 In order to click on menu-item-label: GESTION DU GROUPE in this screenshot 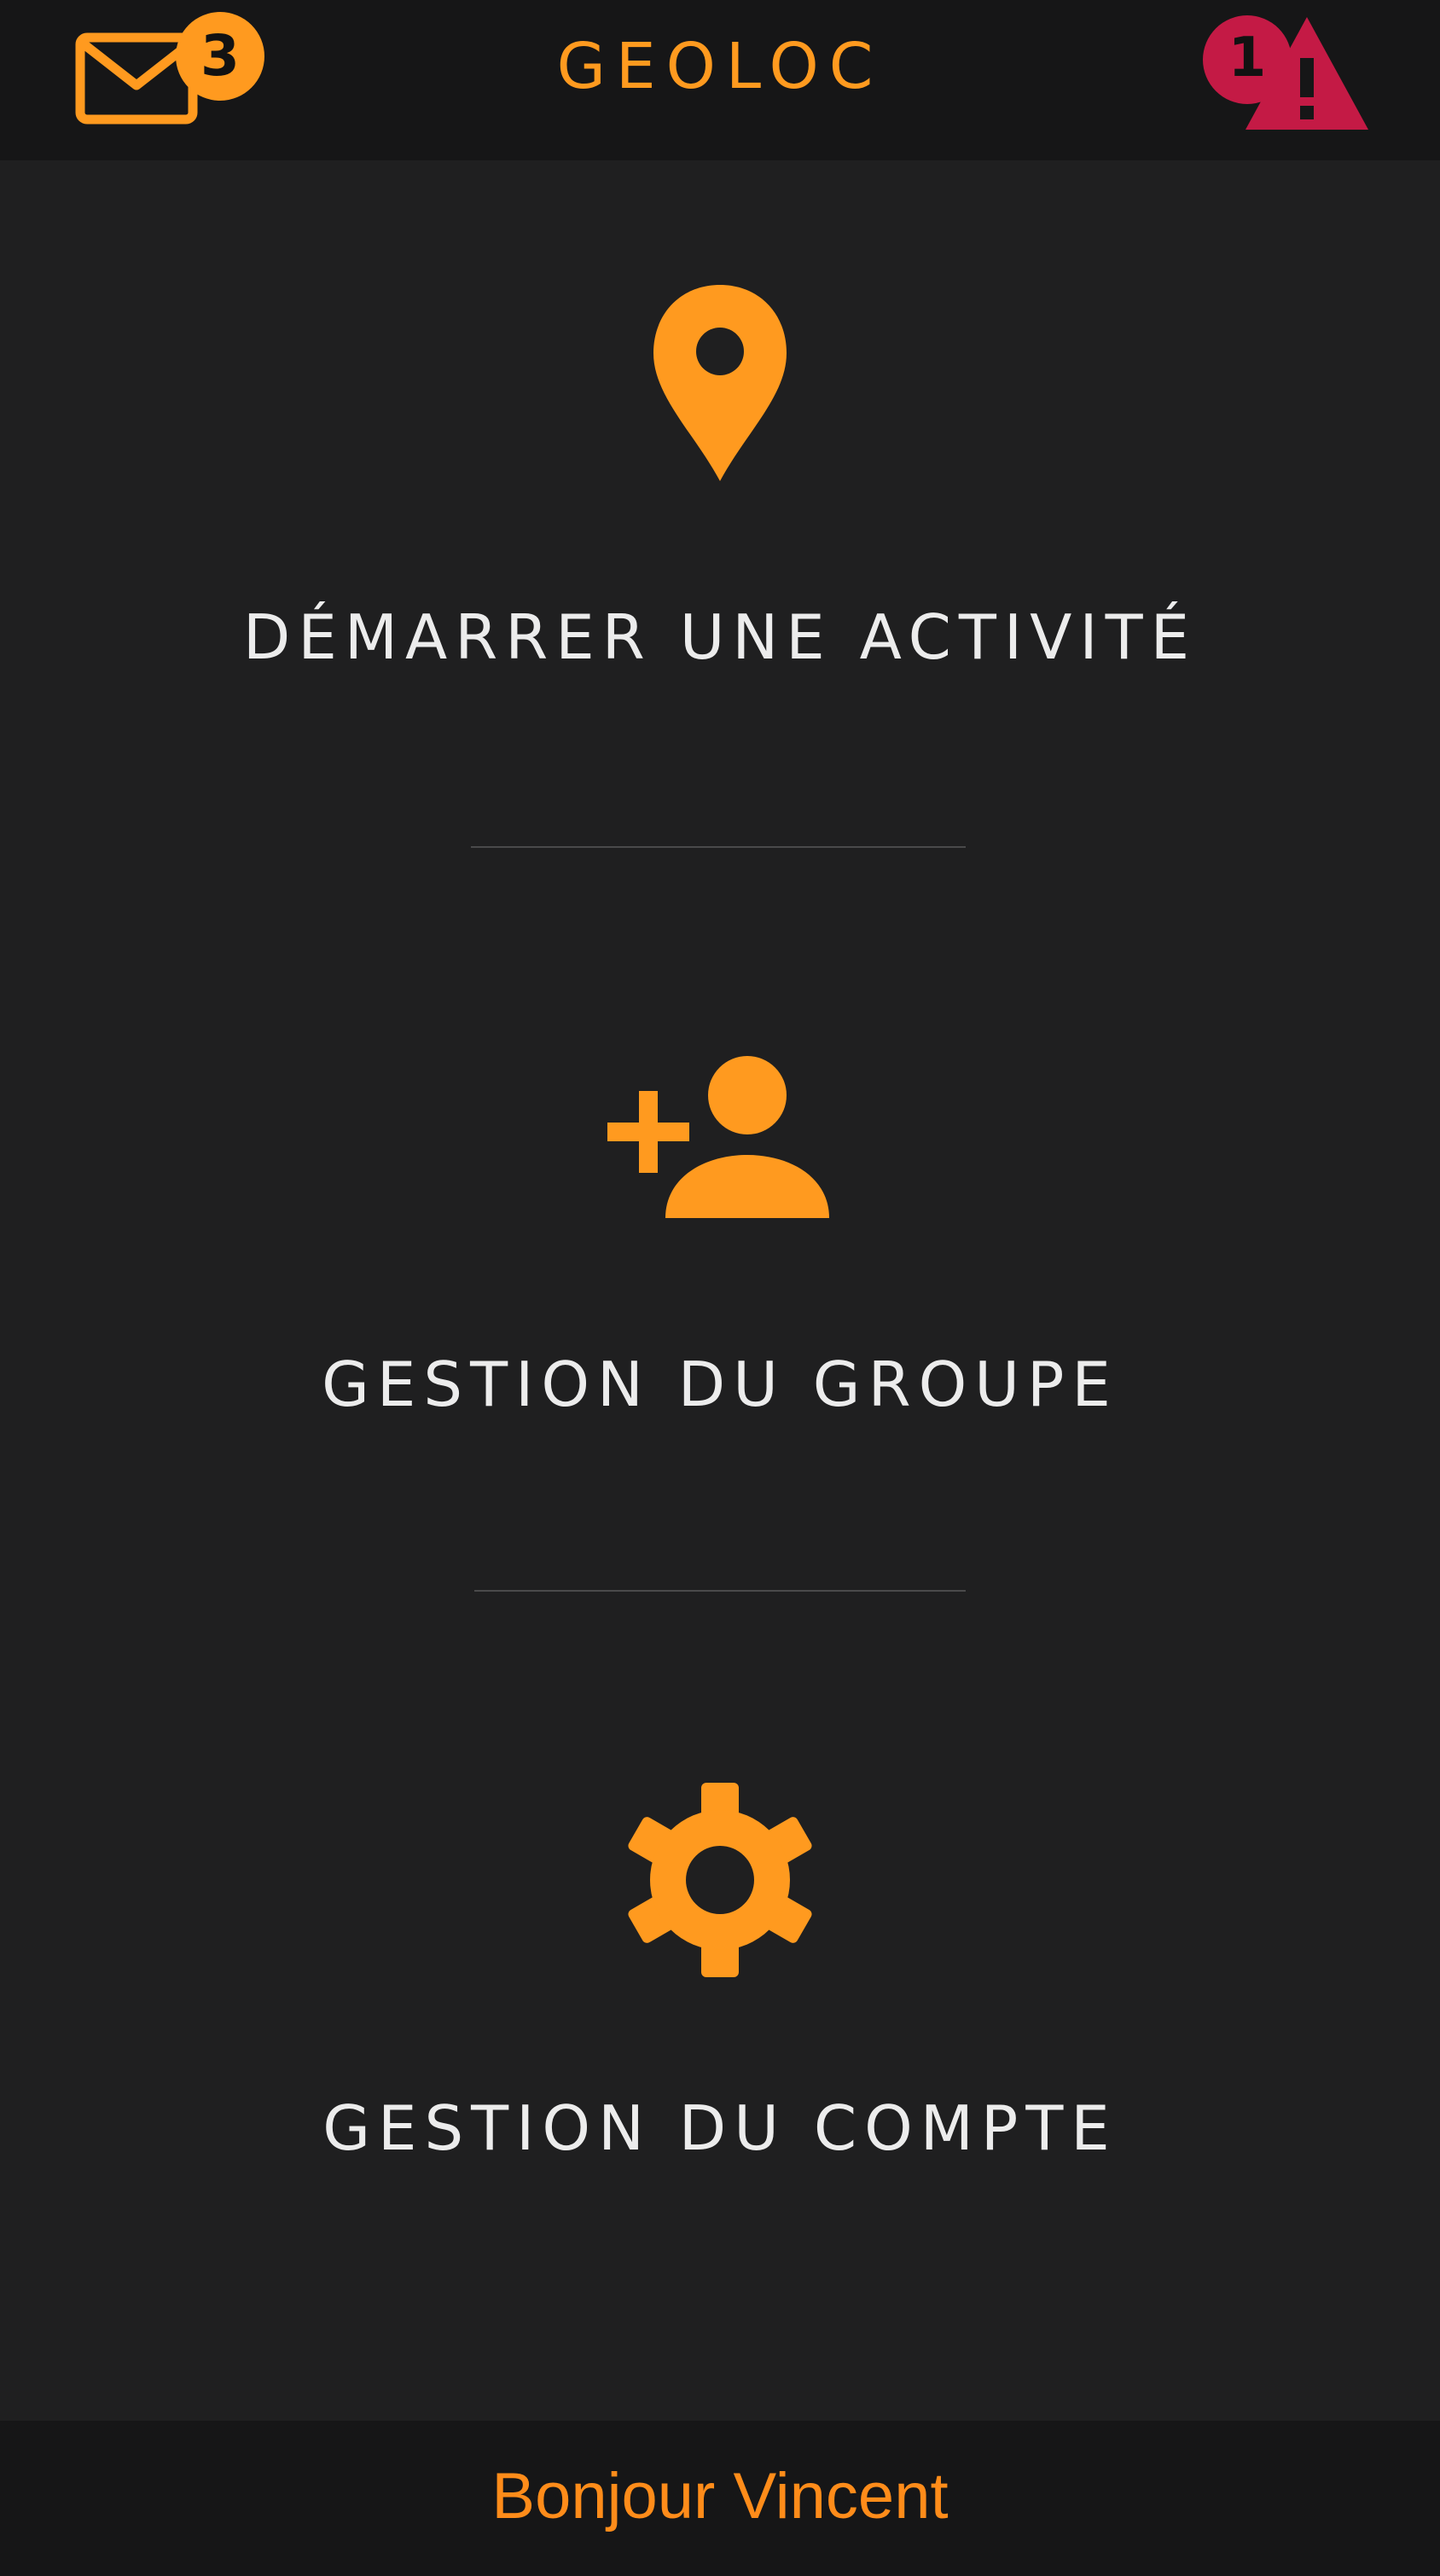, I will do `click(720, 1384)`.